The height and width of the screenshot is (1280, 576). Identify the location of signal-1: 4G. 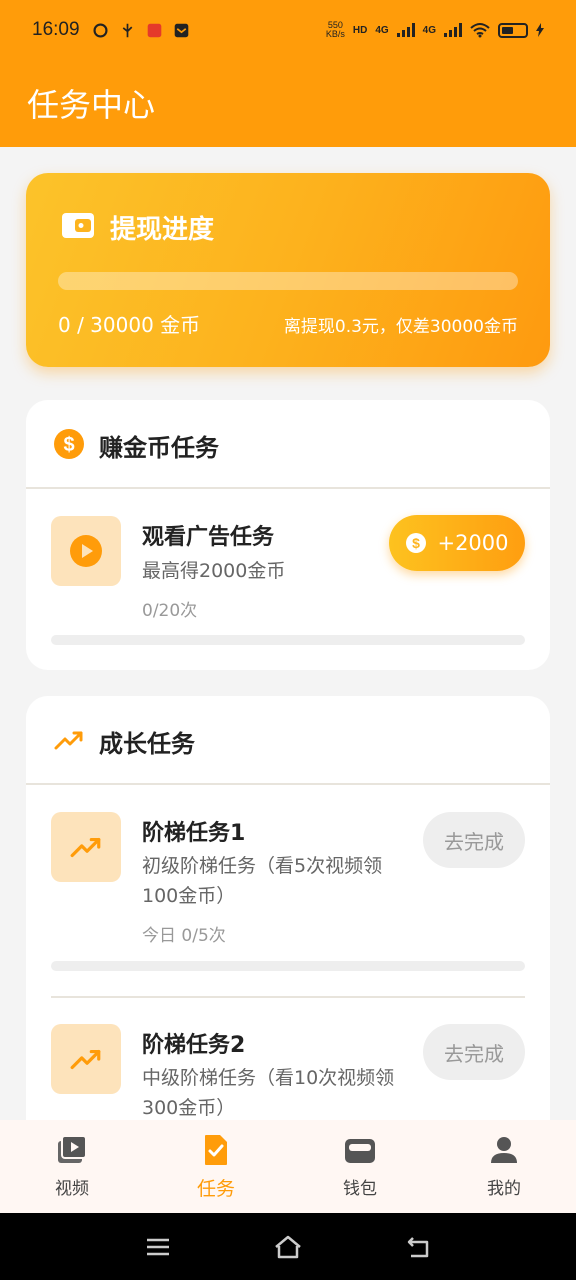
(382, 30).